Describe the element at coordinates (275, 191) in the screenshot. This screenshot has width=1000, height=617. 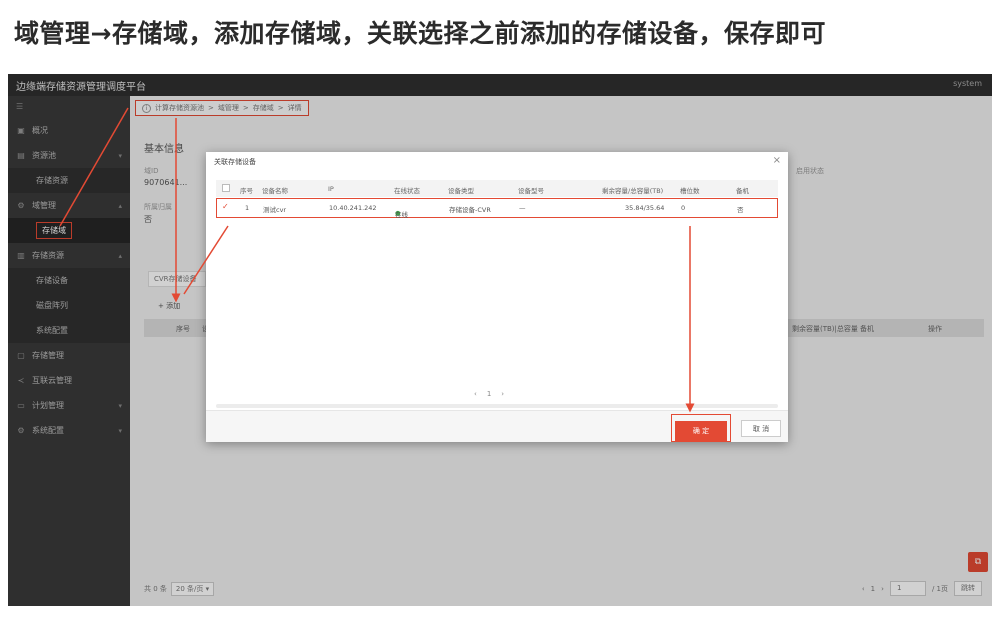
I see `column-header: 设备名称` at that location.